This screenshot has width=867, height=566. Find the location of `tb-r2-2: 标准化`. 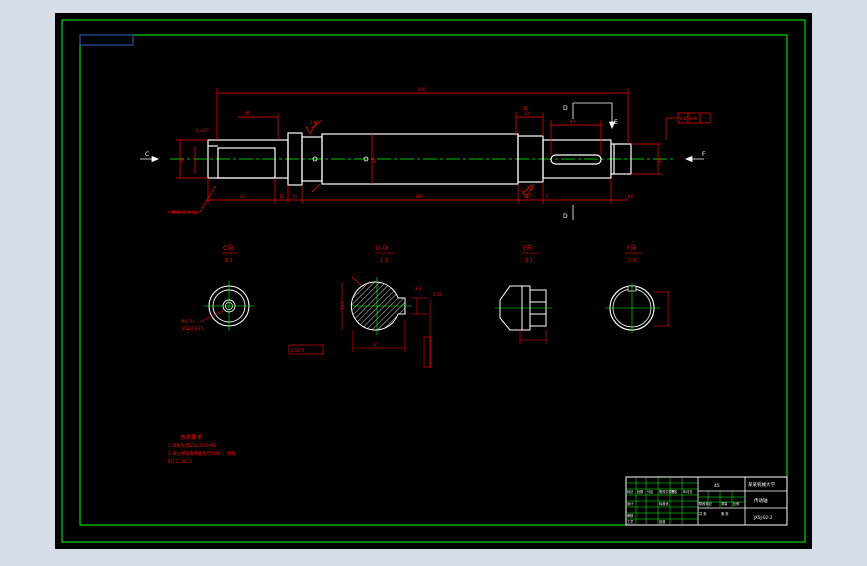

tb-r2-2: 标准化 is located at coordinates (664, 503).